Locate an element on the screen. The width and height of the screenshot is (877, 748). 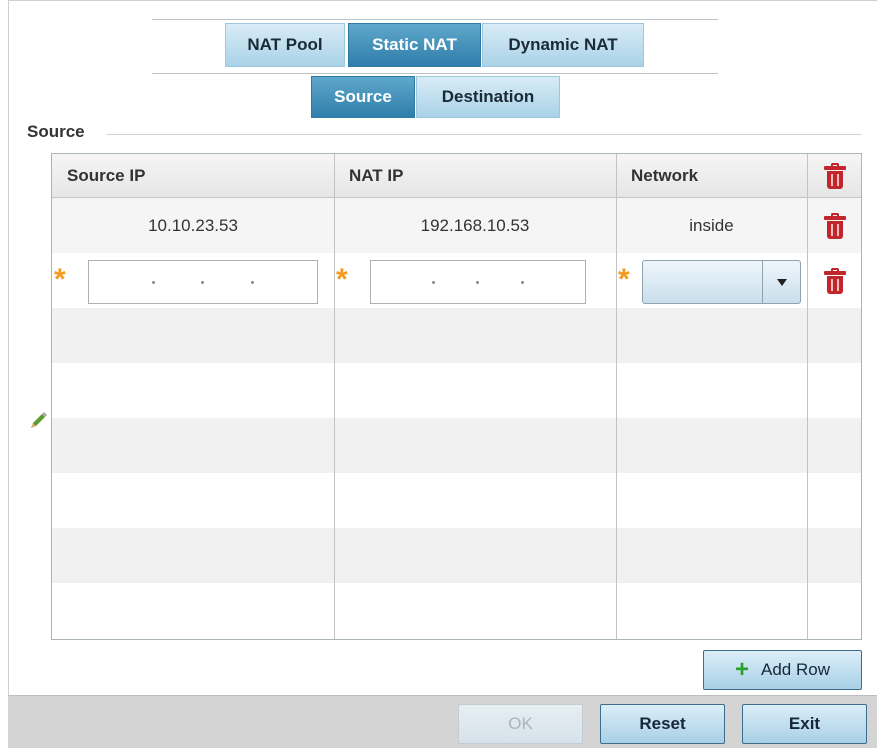
tab-static-nat: Static NAT is located at coordinates (414, 45).